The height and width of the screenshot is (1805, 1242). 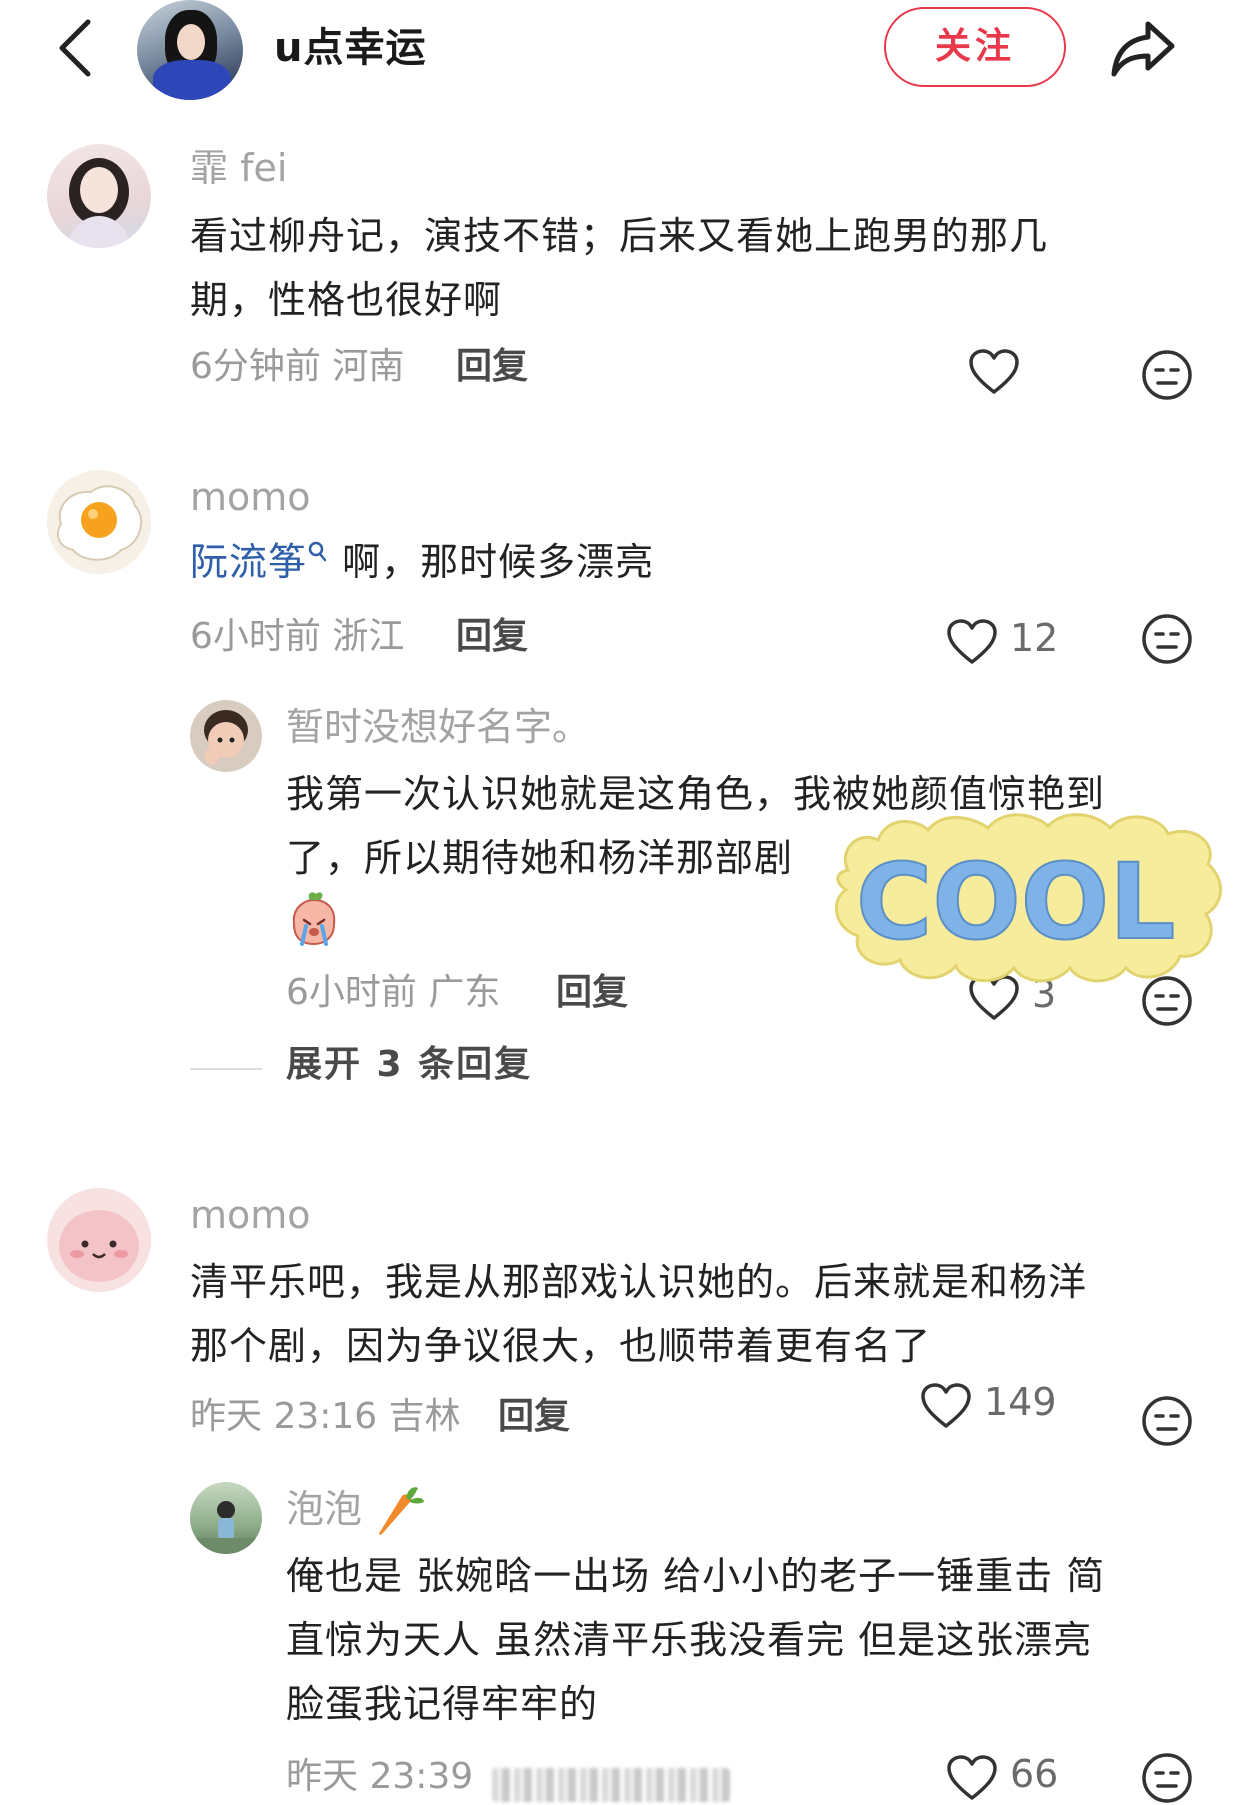 I want to click on comment-text: 看过柳舟记，演技不错；后来又看她上跑男的那几 期，性格也很好啊, so click(x=690, y=268).